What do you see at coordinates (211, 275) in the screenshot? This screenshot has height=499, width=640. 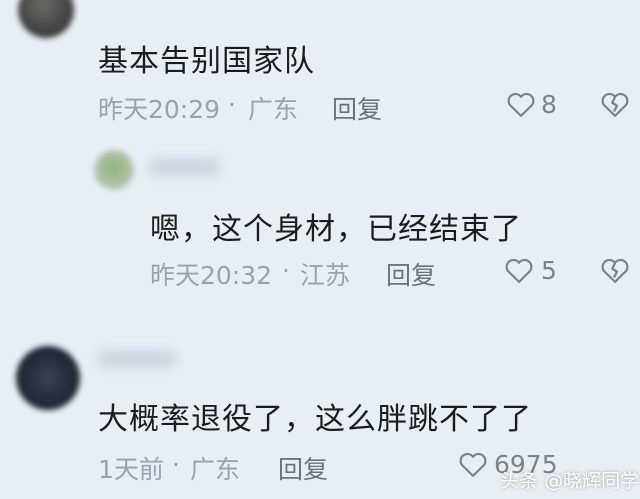 I see `comment-time: 昨天20:32` at bounding box center [211, 275].